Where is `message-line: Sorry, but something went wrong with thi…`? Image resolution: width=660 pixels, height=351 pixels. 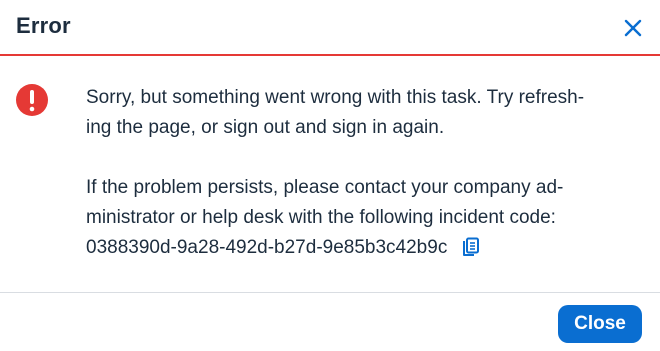
message-line: Sorry, but something went wrong with thi… is located at coordinates (335, 97).